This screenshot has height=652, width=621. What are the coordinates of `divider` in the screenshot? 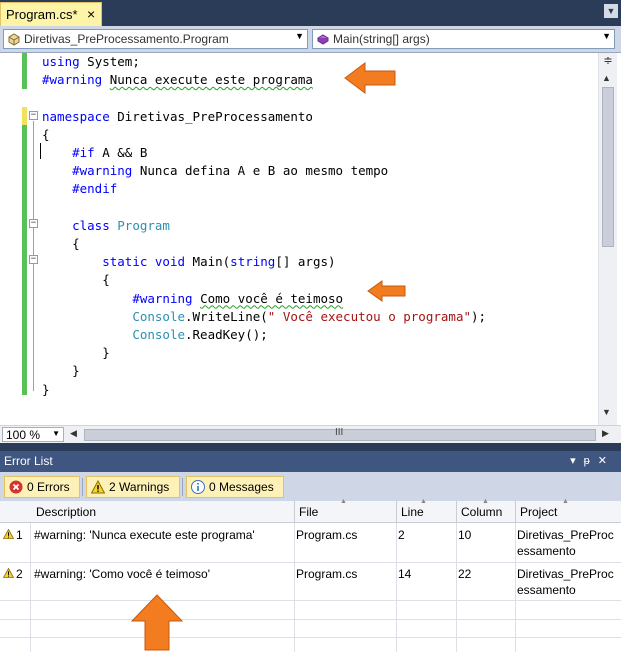 It's located at (182, 487).